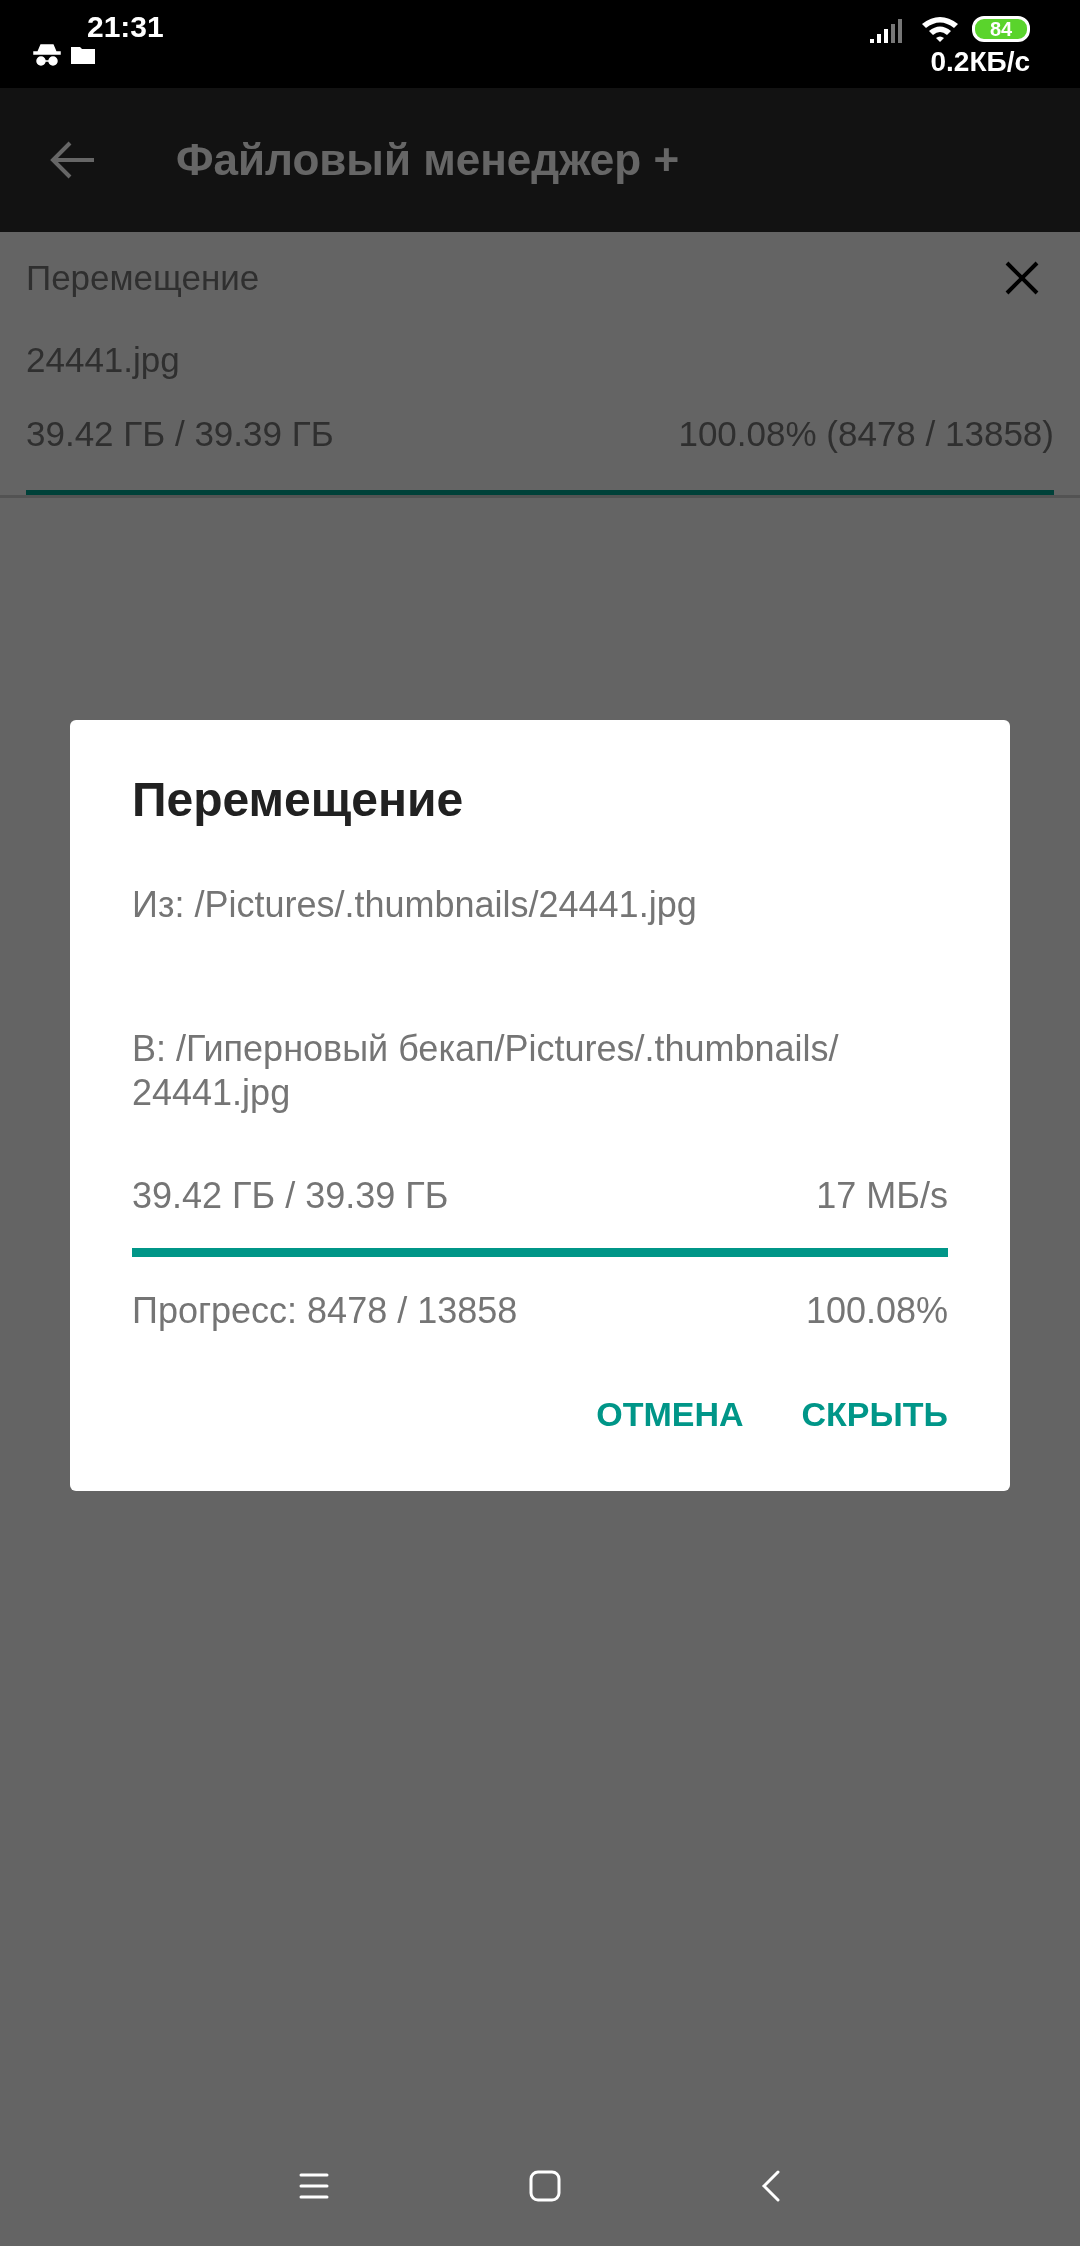  I want to click on app-title: Файловый менеджер +, so click(428, 160).